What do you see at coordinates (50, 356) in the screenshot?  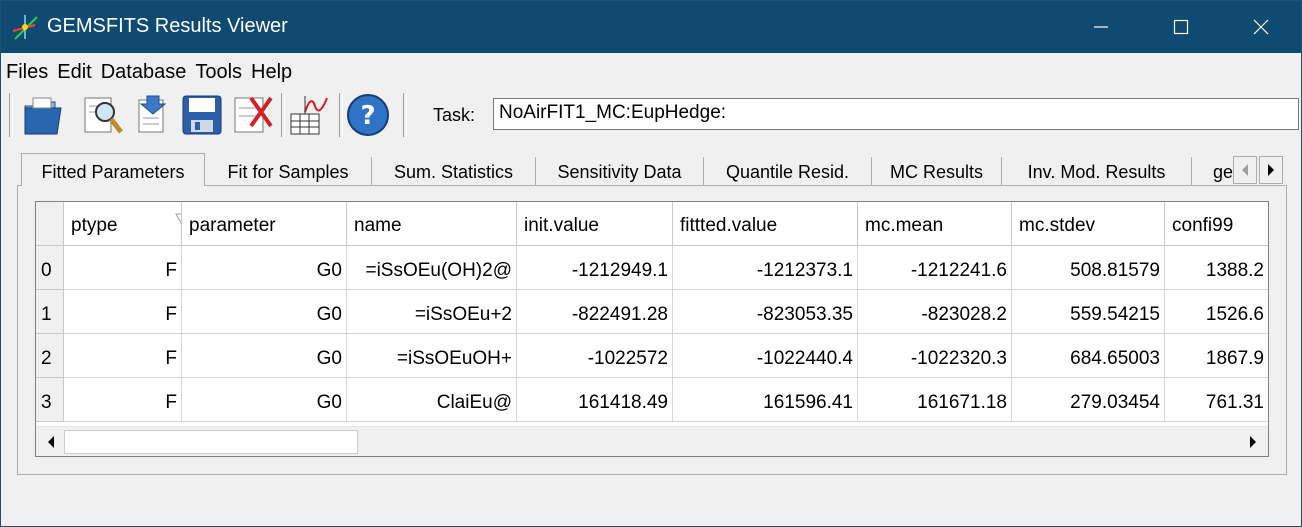 I see `row-header: 2` at bounding box center [50, 356].